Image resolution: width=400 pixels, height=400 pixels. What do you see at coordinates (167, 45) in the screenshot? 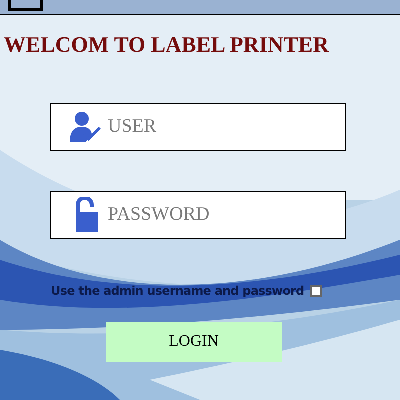
I see `welcome-title: WELCOM TO LABEL PRINTER` at bounding box center [167, 45].